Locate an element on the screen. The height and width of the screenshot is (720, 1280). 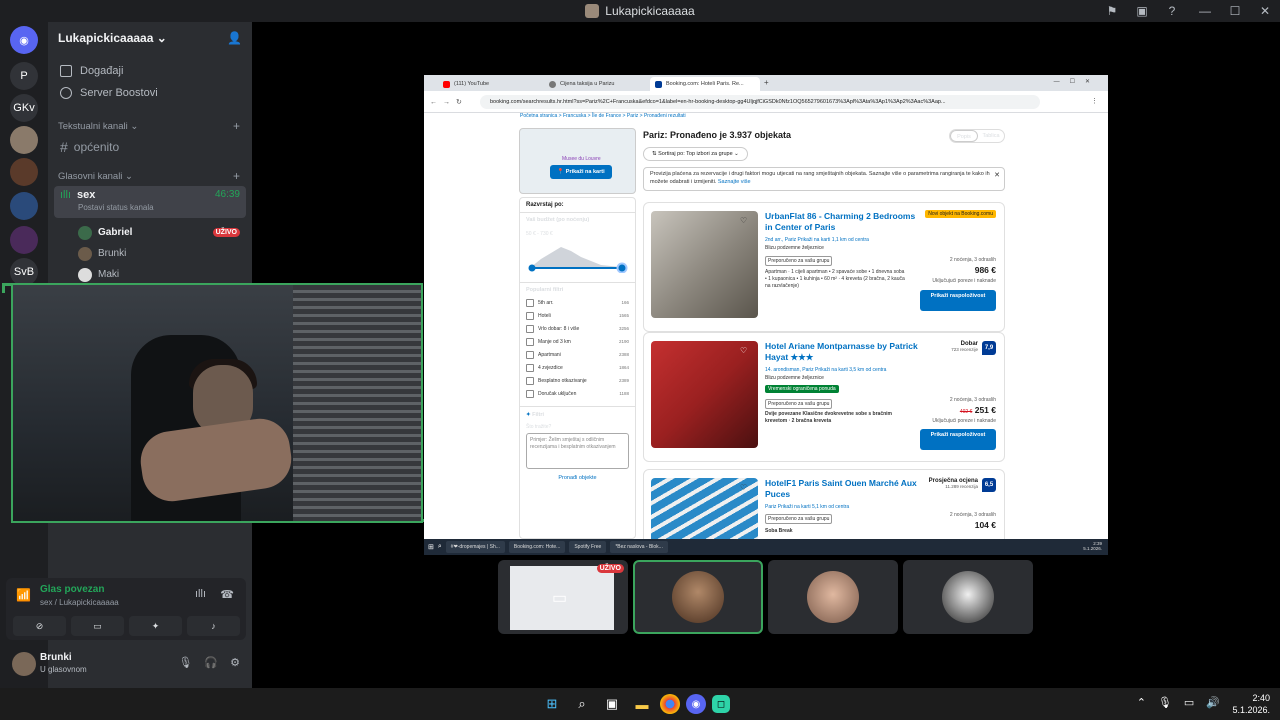
voice-user-maki: Maki is located at coordinates (150, 274).